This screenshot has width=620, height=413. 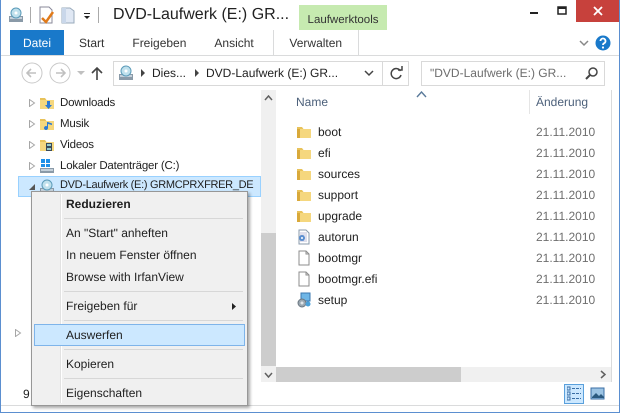 What do you see at coordinates (338, 237) in the screenshot?
I see `file-name: autorun` at bounding box center [338, 237].